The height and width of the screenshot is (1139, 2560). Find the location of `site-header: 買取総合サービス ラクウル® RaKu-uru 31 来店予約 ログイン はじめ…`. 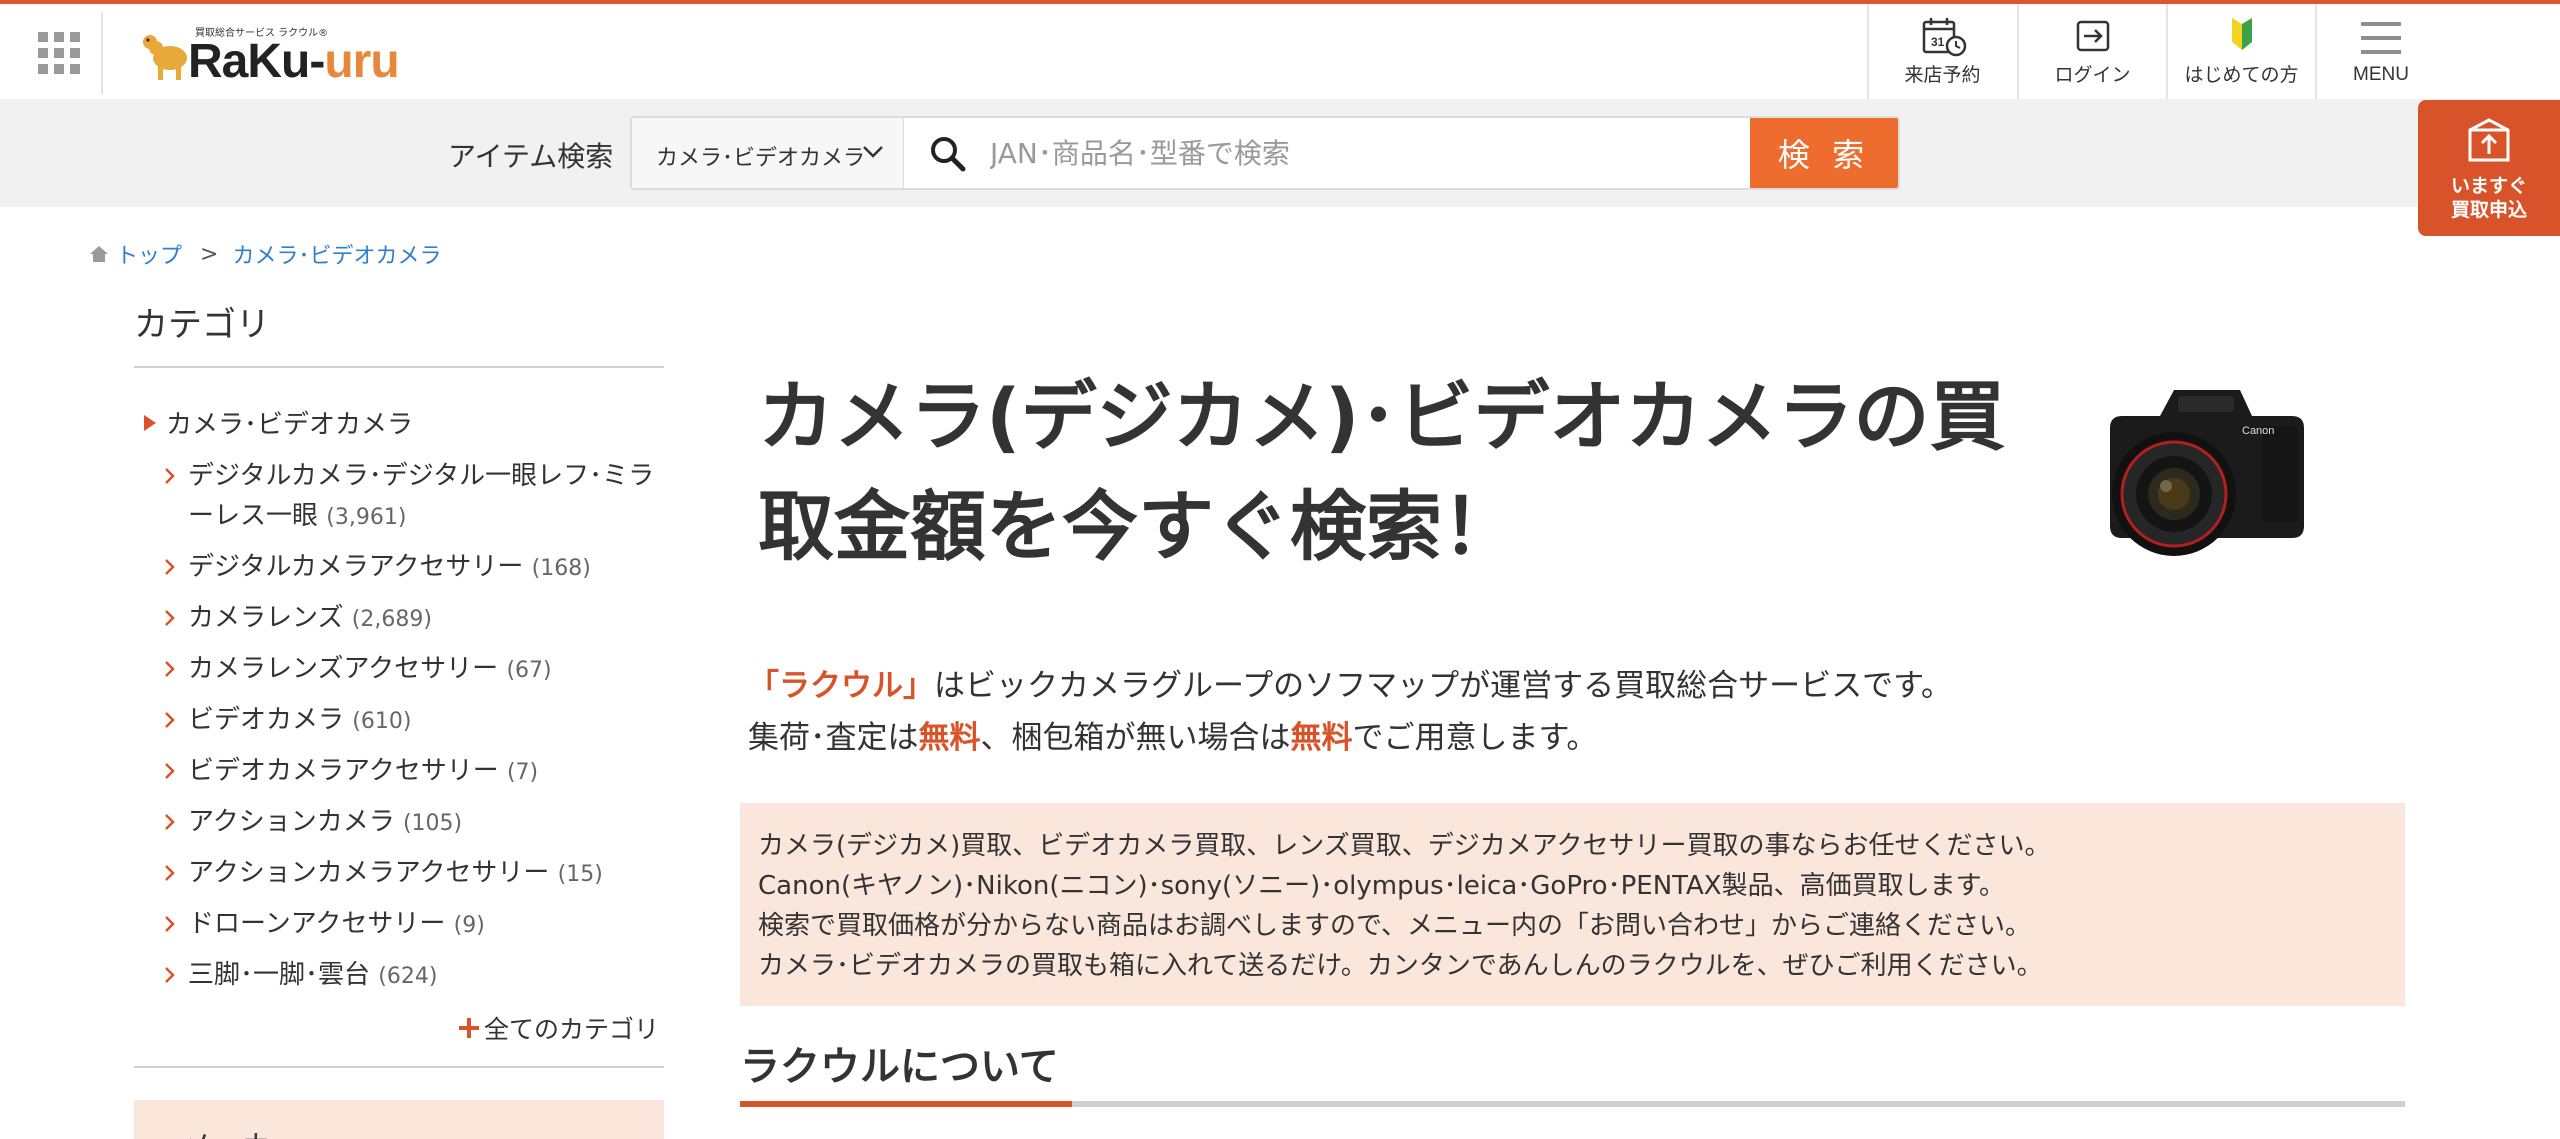

site-header: 買取総合サービス ラクウル® RaKu-uru 31 来店予約 ログイン はじめ… is located at coordinates (1280, 51).